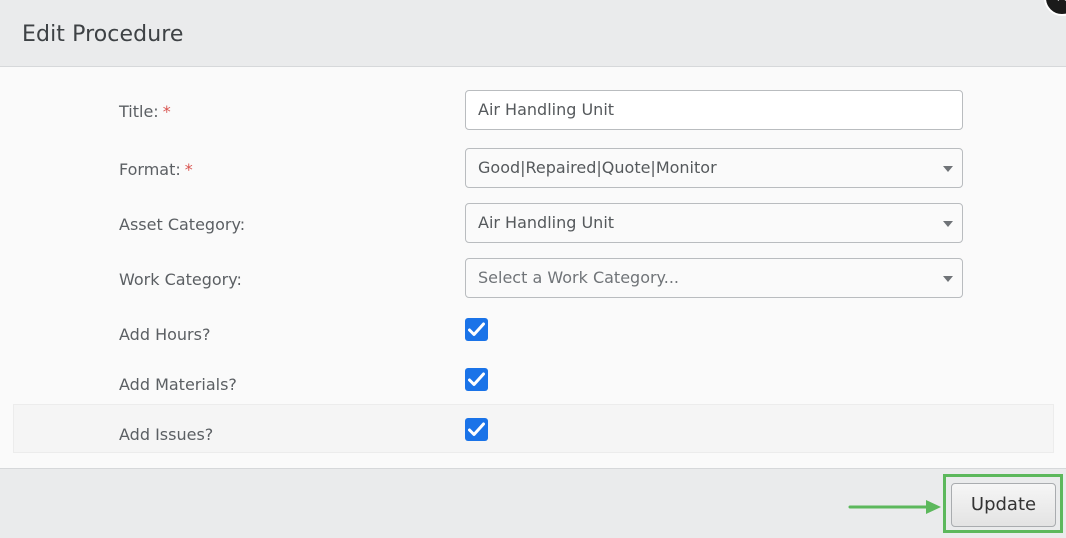 The width and height of the screenshot is (1066, 538). I want to click on add-materials-checkbox, so click(476, 379).